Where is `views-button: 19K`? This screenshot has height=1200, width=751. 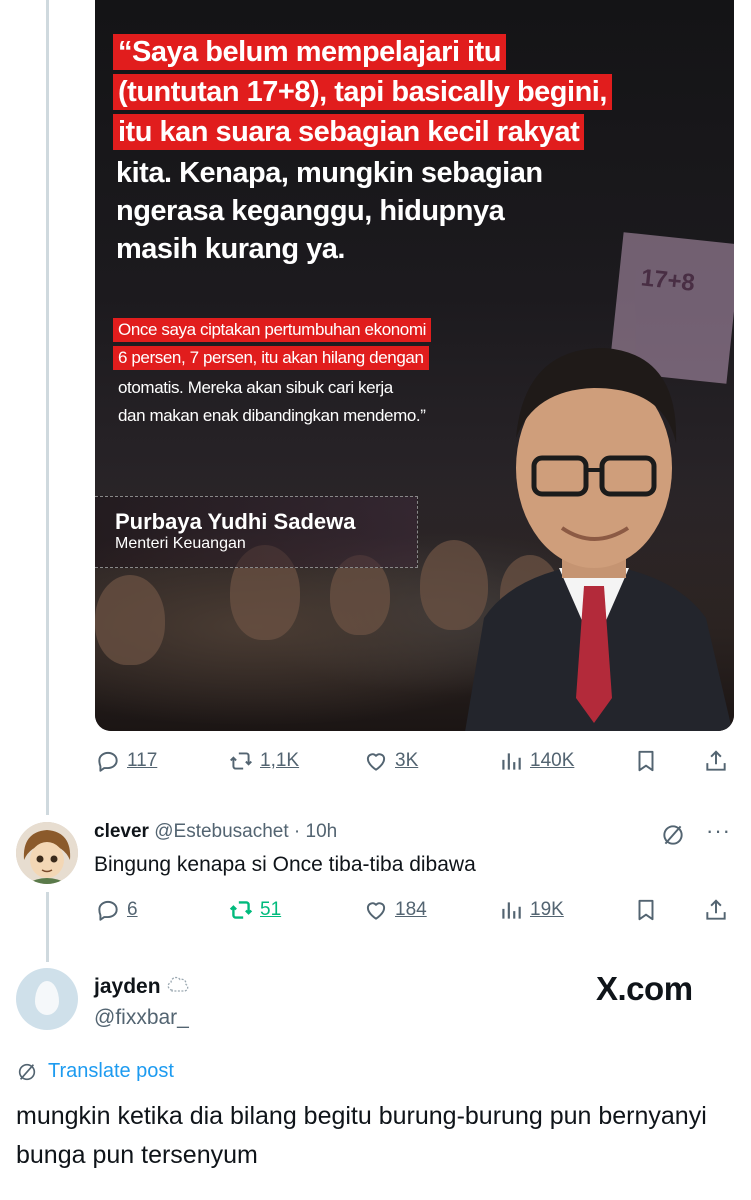 views-button: 19K is located at coordinates (531, 910).